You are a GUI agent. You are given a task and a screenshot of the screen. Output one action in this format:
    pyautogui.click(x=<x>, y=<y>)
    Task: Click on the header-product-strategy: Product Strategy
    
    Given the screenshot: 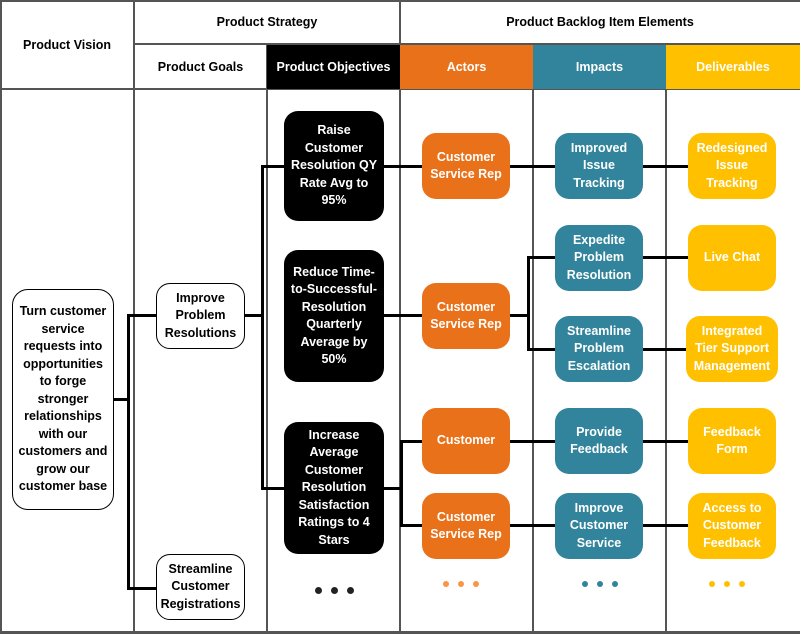 What is the action you would take?
    pyautogui.click(x=267, y=22)
    